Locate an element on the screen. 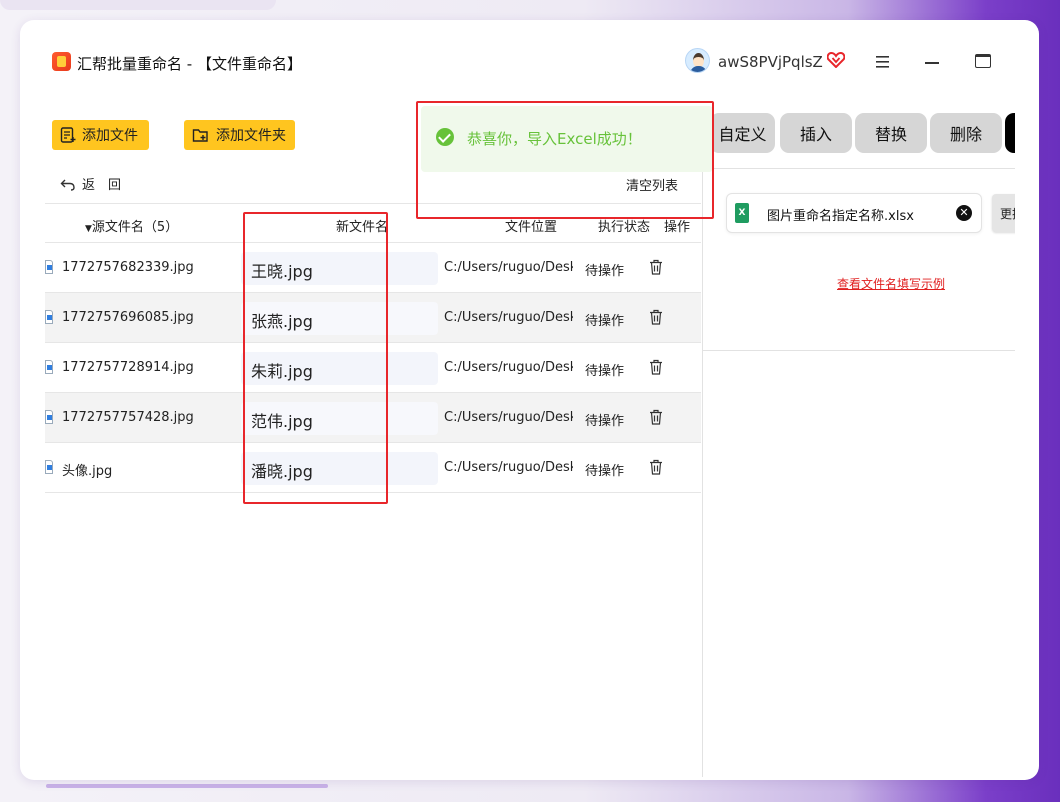  header-location: 文件位置 is located at coordinates (531, 227).